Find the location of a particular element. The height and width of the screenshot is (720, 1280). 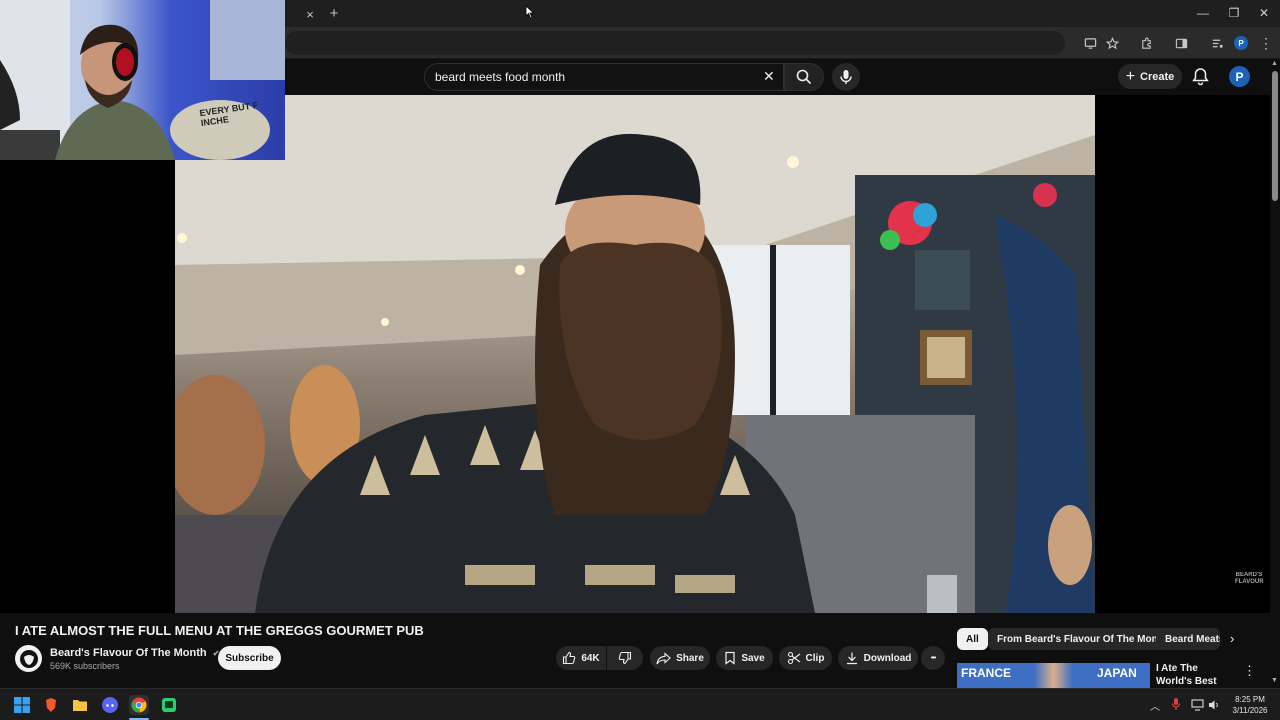

chips-next-chevron-icon: › is located at coordinates (1232, 638).